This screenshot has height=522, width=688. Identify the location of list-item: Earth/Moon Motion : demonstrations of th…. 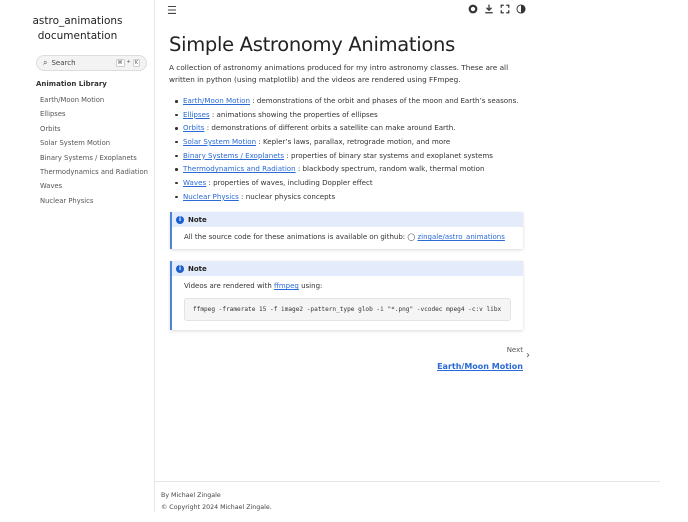
(347, 101).